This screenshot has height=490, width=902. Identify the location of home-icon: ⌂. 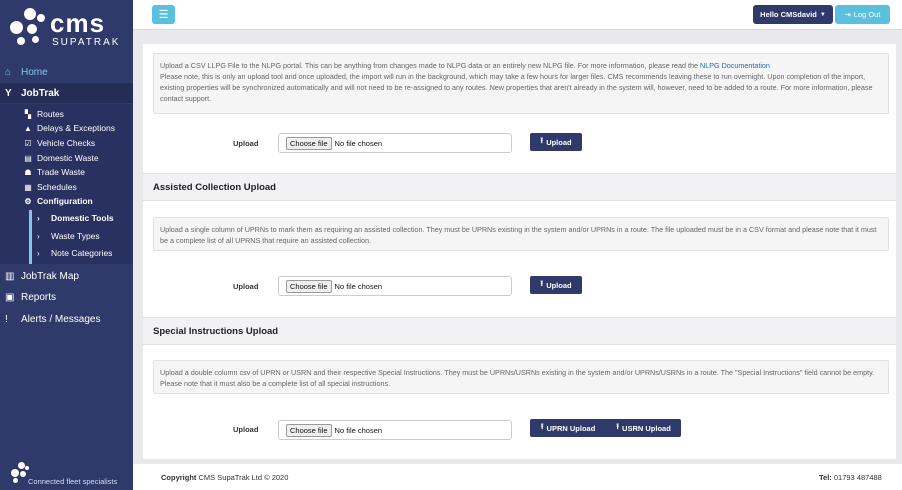
(8, 72).